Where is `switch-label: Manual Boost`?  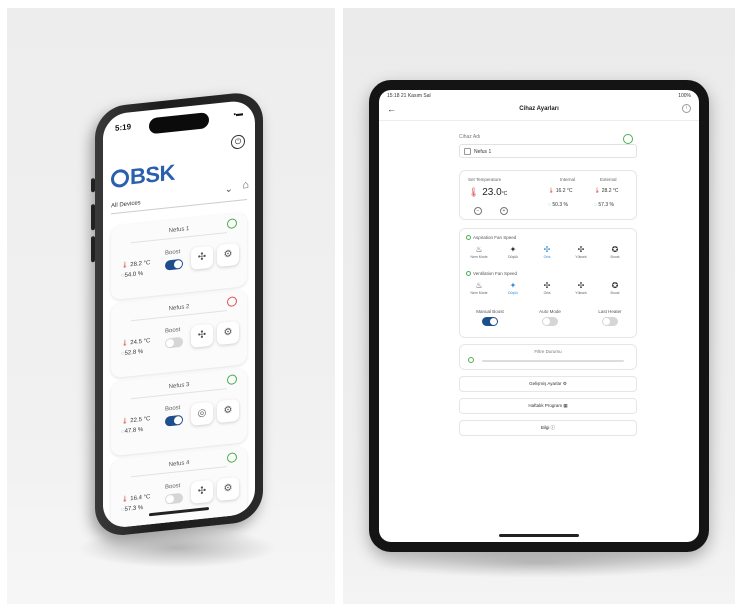 switch-label: Manual Boost is located at coordinates (490, 311).